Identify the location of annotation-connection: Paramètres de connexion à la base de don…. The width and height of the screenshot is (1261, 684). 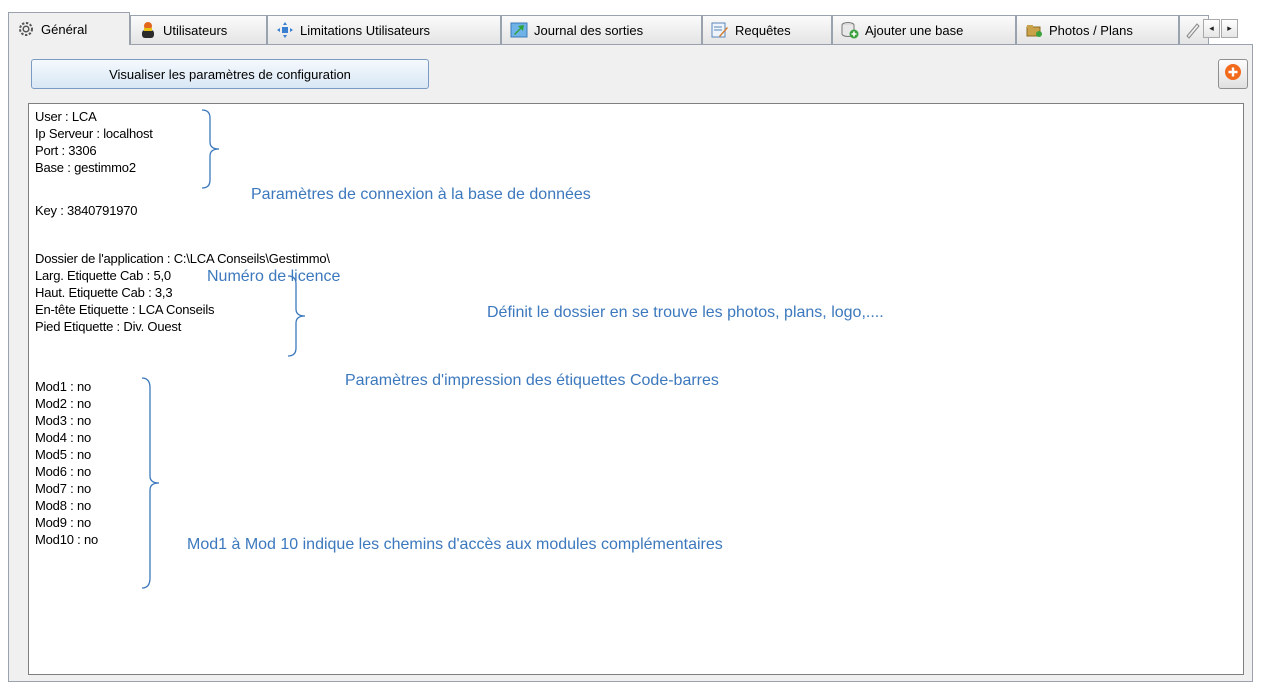
(421, 194).